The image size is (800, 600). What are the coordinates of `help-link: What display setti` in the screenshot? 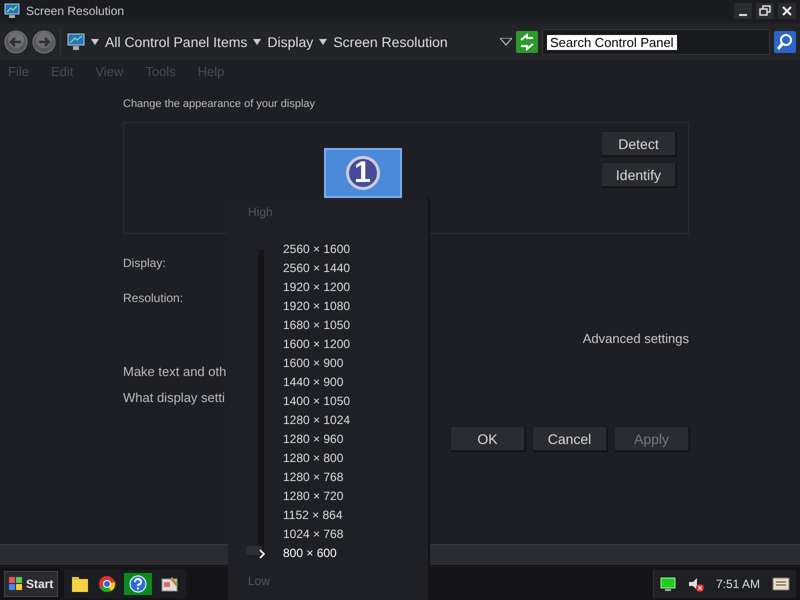 It's located at (174, 397).